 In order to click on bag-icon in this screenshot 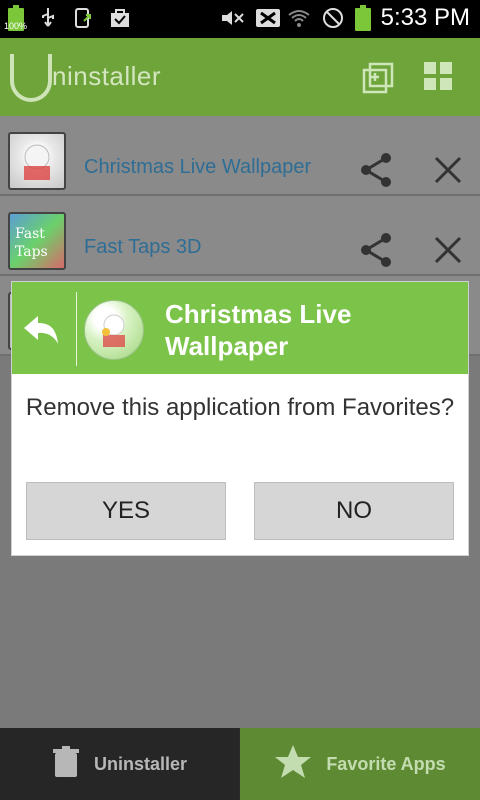, I will do `click(120, 18)`.